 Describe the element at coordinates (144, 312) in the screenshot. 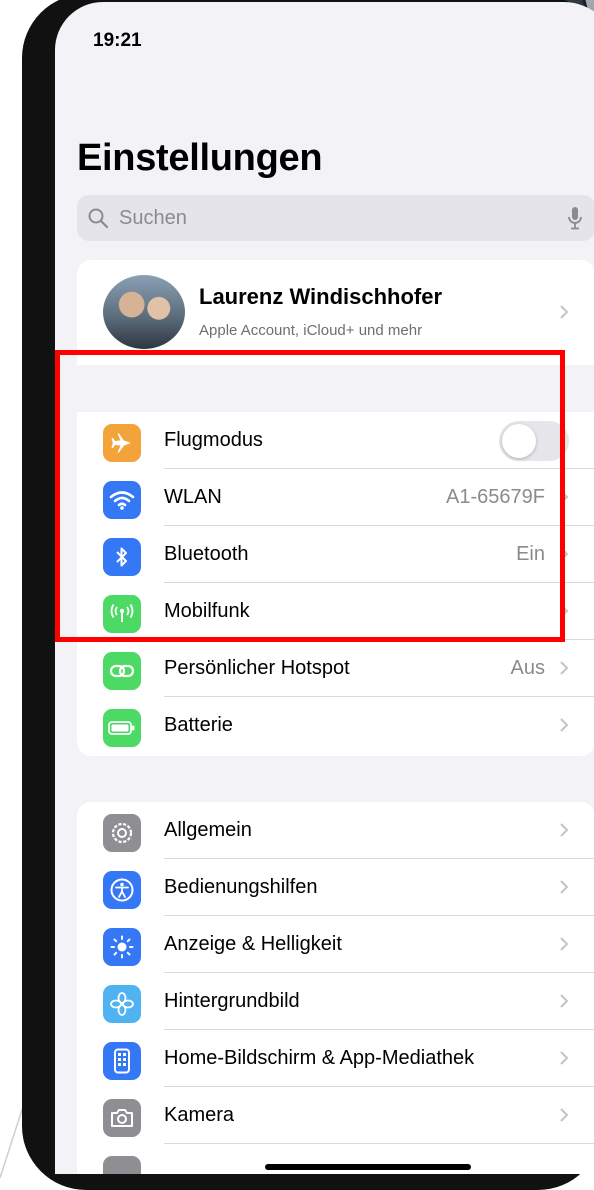

I see `avatar` at that location.